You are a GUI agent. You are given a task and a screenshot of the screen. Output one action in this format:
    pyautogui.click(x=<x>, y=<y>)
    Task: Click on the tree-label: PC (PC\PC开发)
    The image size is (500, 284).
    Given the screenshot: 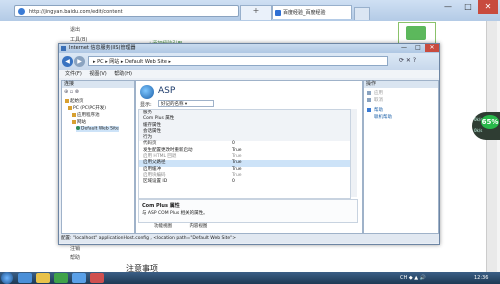 What is the action you would take?
    pyautogui.click(x=90, y=108)
    